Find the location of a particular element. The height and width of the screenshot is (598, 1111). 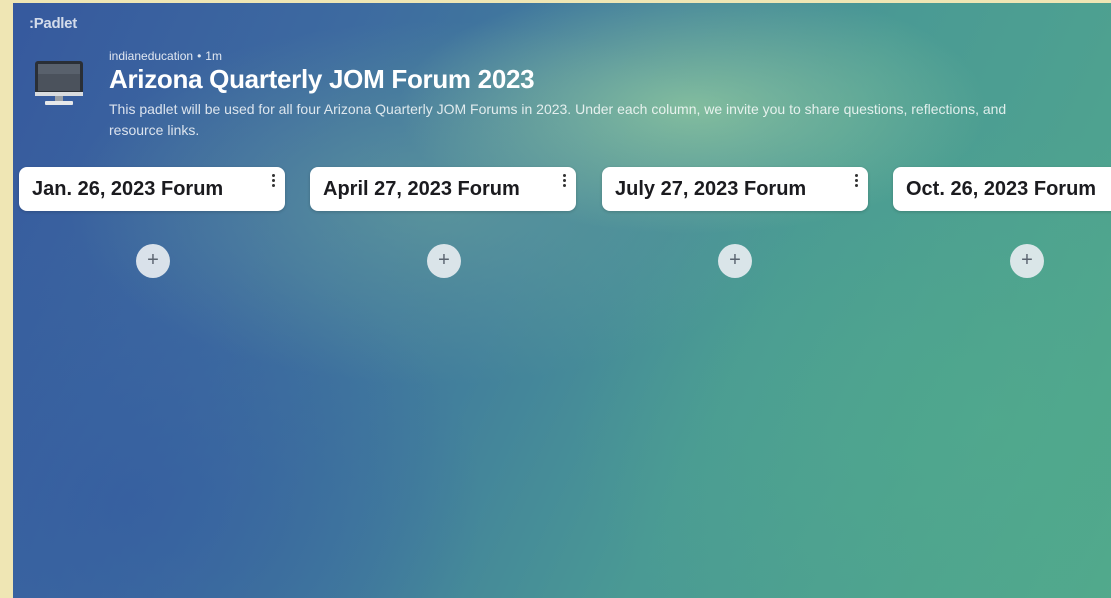

column-title: Oct. 26, 2023 Forum is located at coordinates (1001, 189).